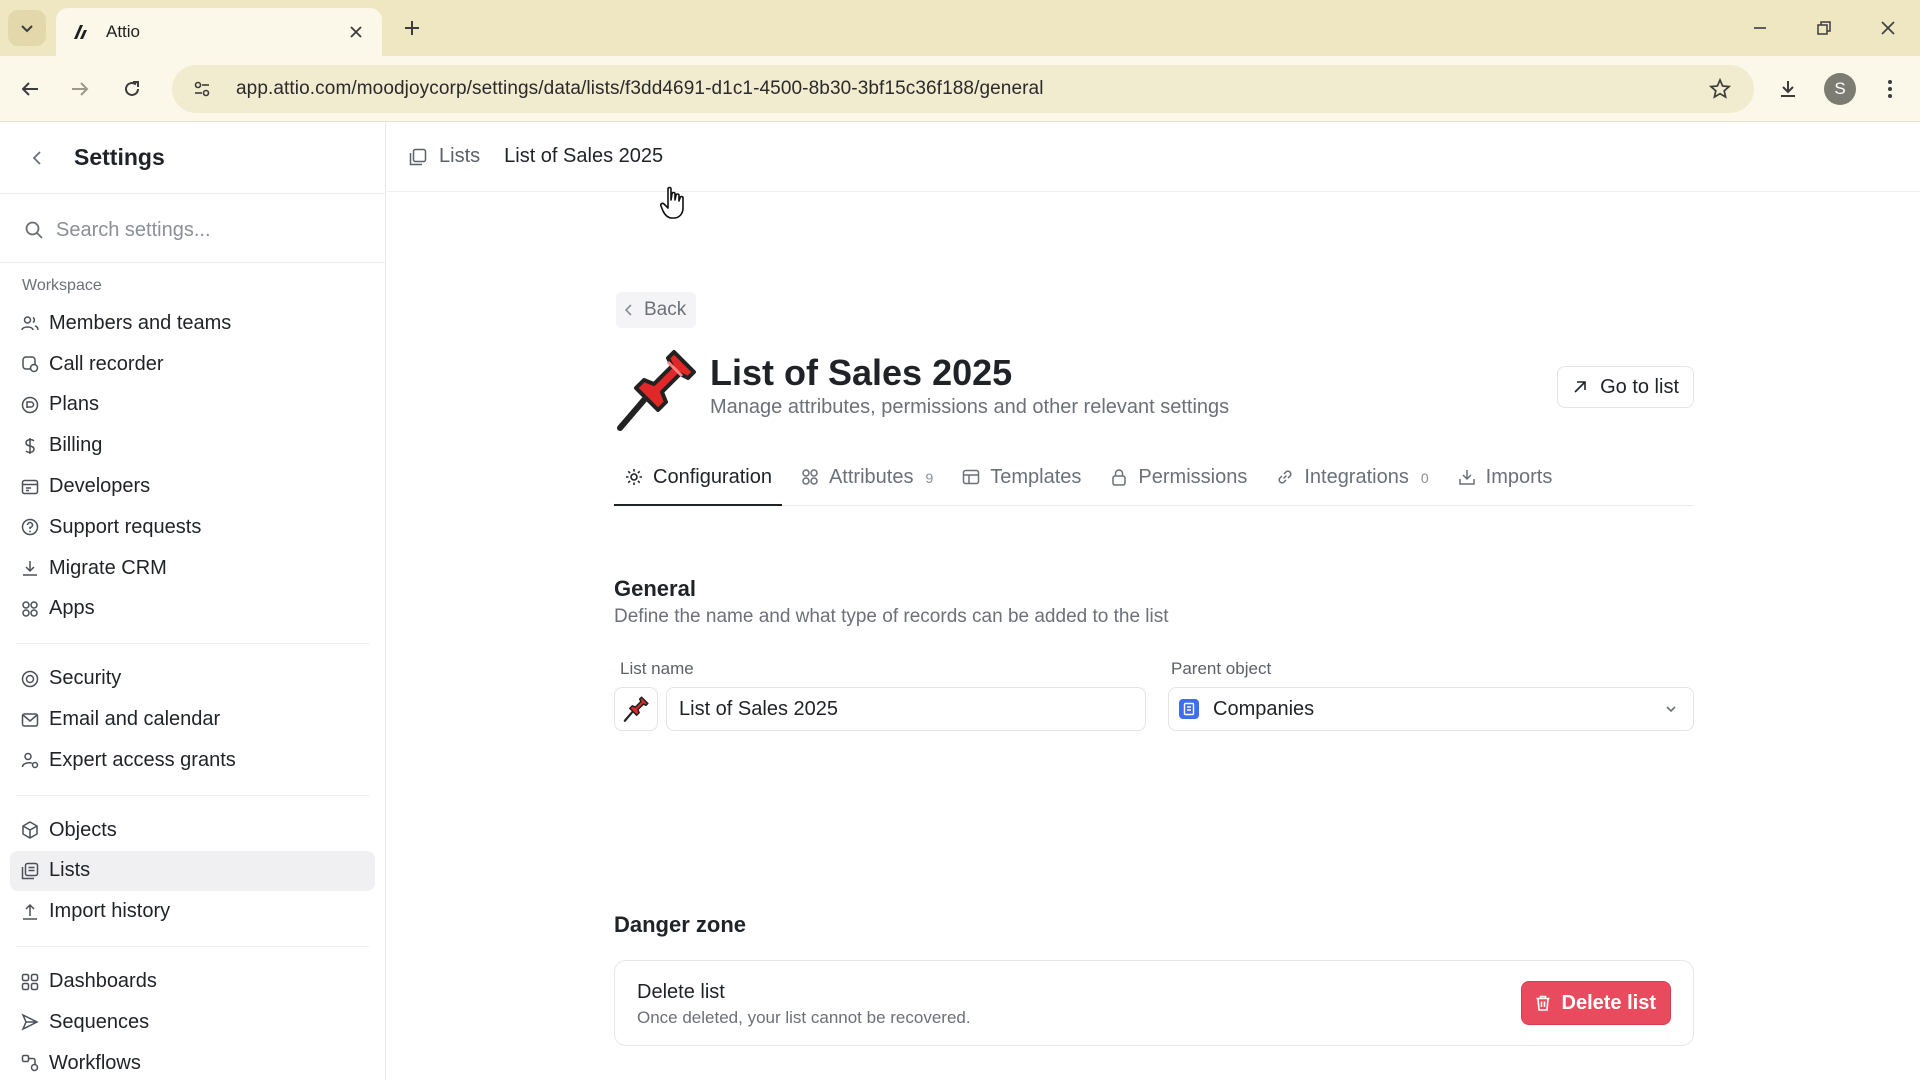 This screenshot has height=1080, width=1920. I want to click on sidebar-item-plans: Plans, so click(192, 405).